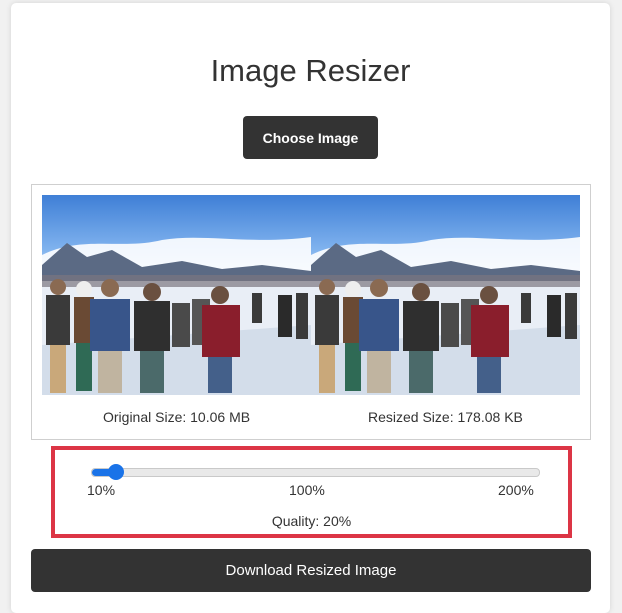 This screenshot has width=622, height=613. Describe the element at coordinates (310, 137) in the screenshot. I see `choose-image-button: Choose Image` at that location.